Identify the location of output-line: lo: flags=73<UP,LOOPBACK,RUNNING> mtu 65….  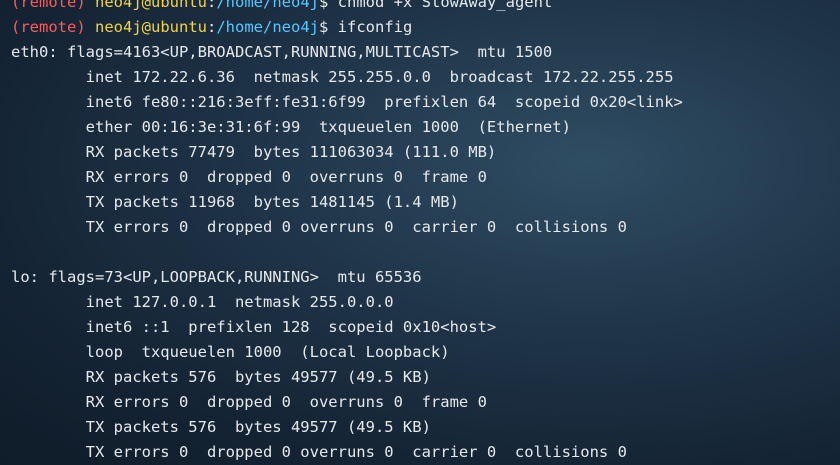
(216, 277).